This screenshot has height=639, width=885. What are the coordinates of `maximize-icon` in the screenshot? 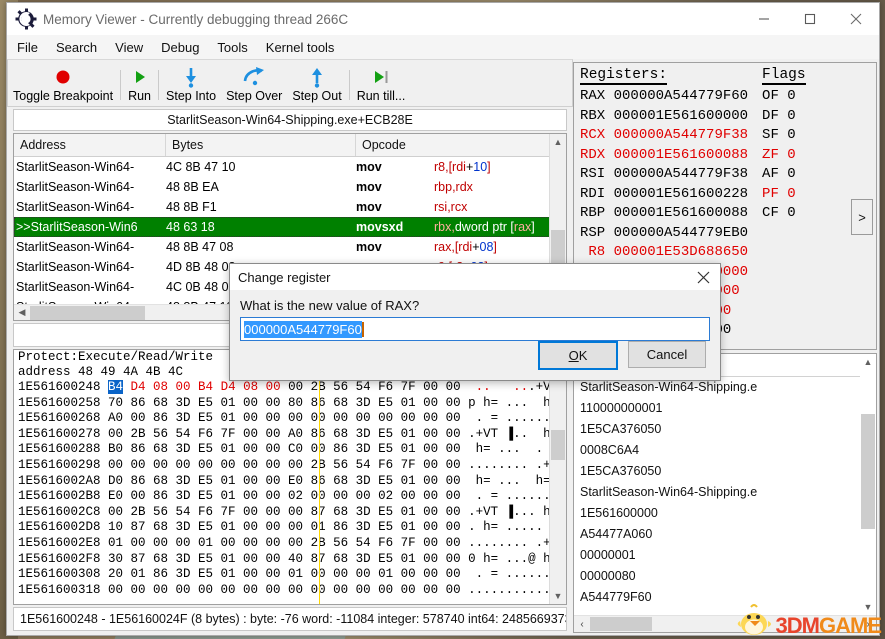 It's located at (810, 19).